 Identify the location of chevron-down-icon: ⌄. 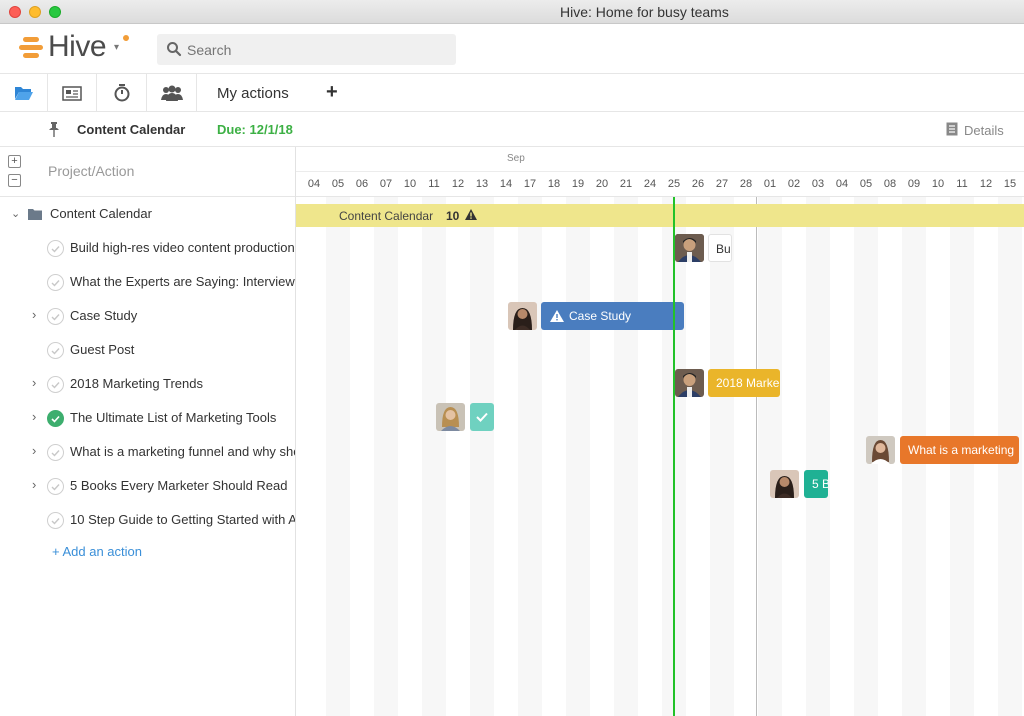
(15, 213).